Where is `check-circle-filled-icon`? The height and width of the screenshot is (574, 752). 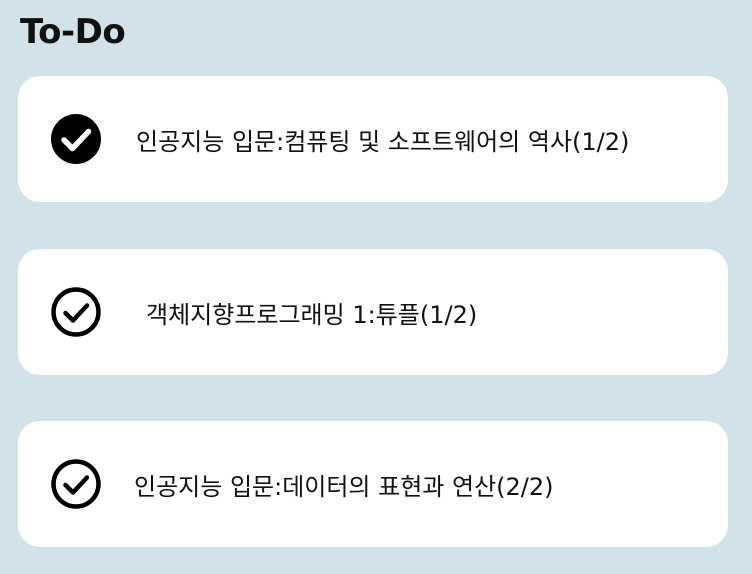
check-circle-filled-icon is located at coordinates (76, 139).